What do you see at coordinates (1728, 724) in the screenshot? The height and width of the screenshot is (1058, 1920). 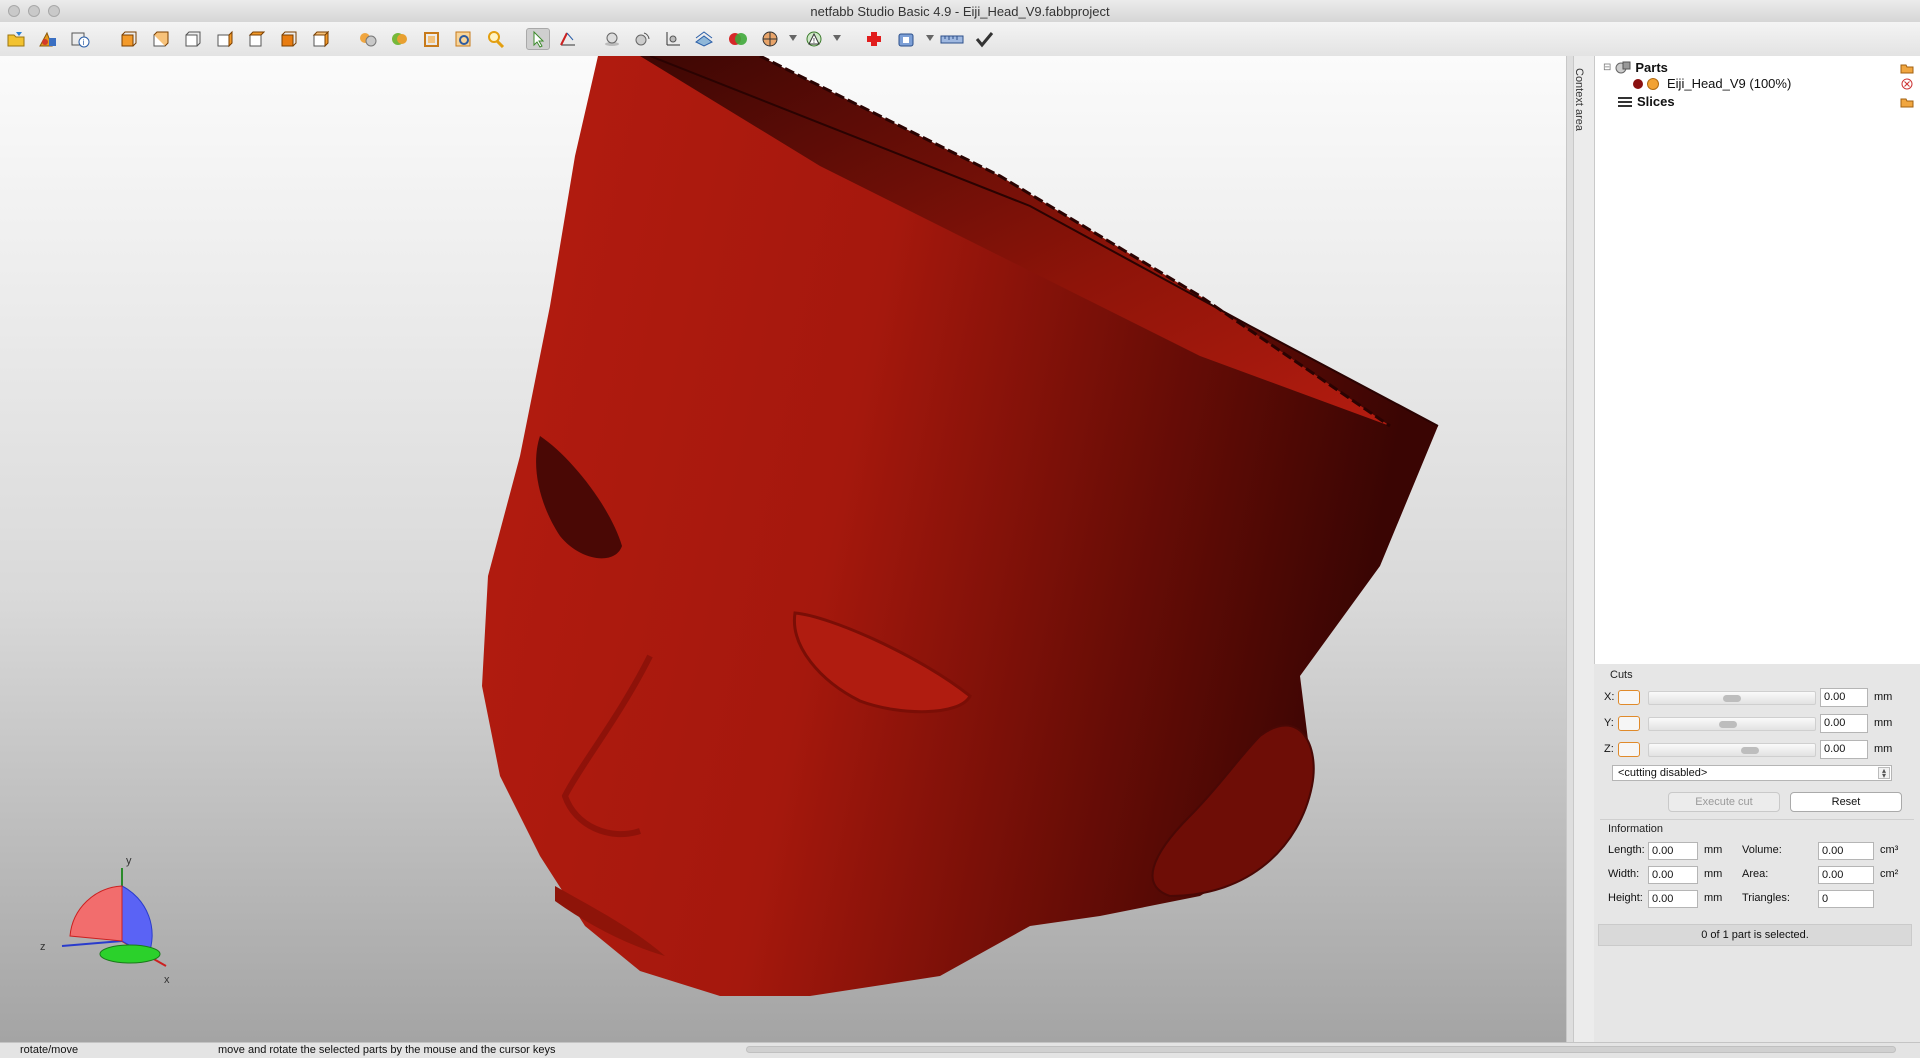 I see `cut-y-slider-knob` at bounding box center [1728, 724].